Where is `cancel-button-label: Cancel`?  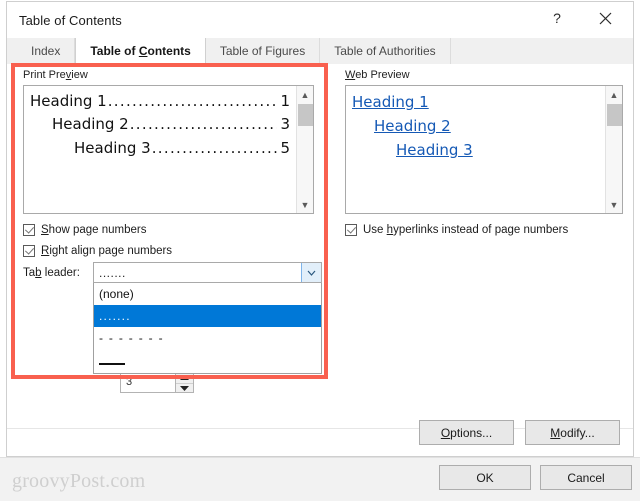
cancel-button-label: Cancel is located at coordinates (586, 477).